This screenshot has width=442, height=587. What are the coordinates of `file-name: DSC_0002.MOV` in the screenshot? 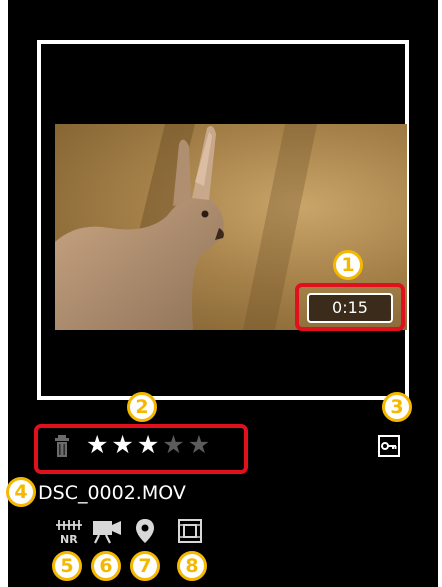 It's located at (112, 493).